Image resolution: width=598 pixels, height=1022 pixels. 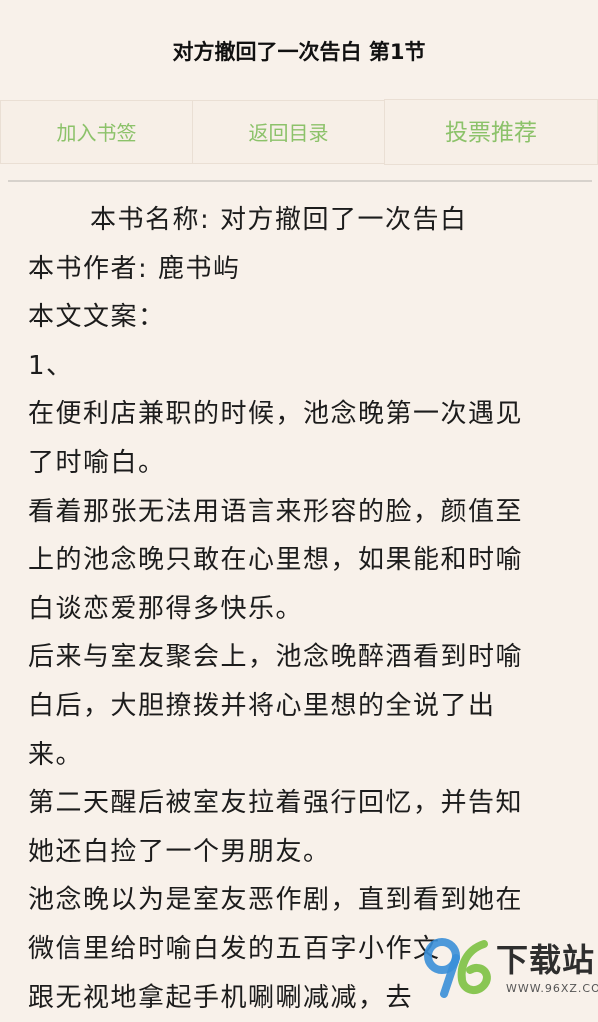 I want to click on divider, so click(x=300, y=181).